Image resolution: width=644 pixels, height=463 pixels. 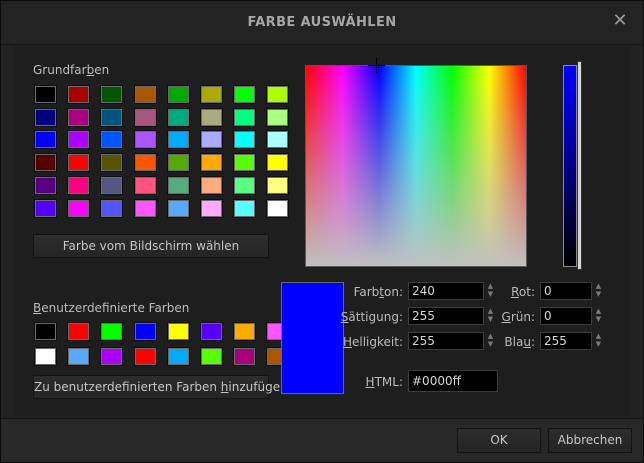 I want to click on cancel-button: Abbrechen, so click(x=590, y=440).